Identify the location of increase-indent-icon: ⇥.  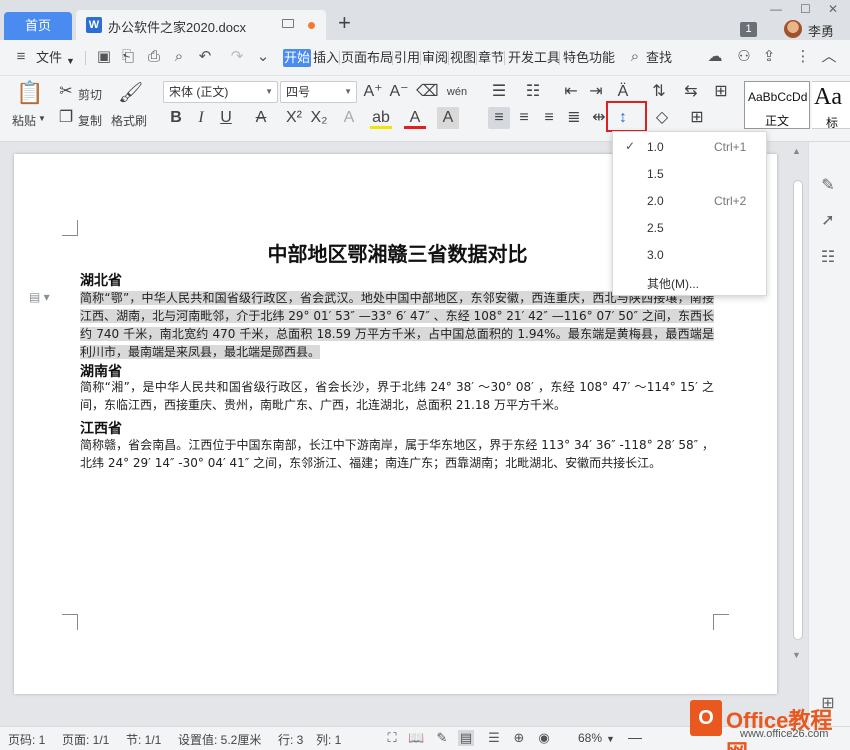
(596, 92).